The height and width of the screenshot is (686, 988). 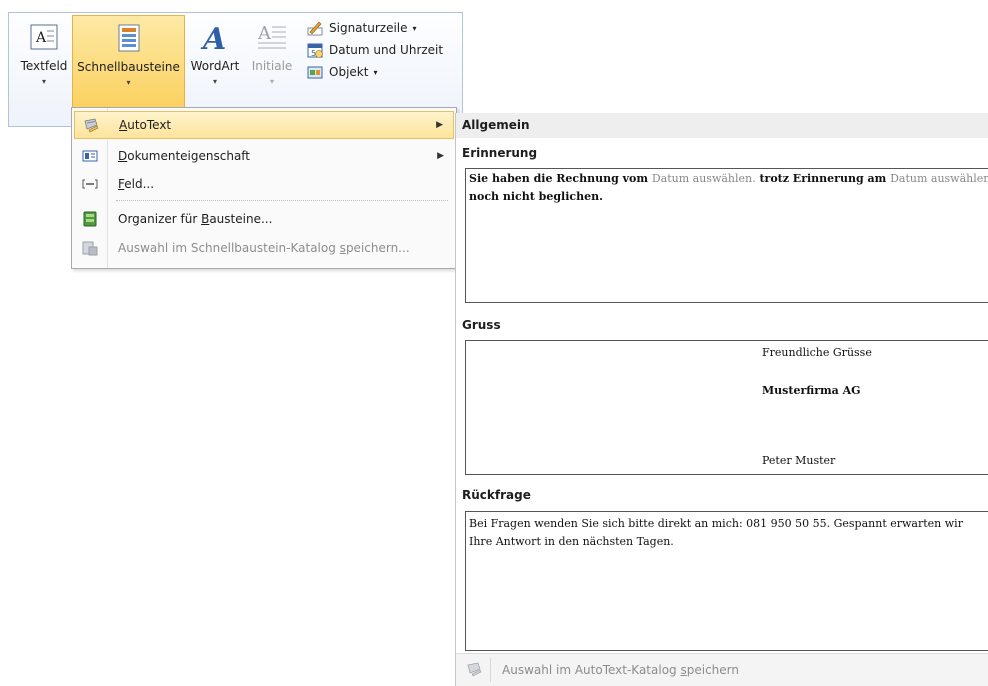 I want to click on quick-parts-icon, so click(x=129, y=38).